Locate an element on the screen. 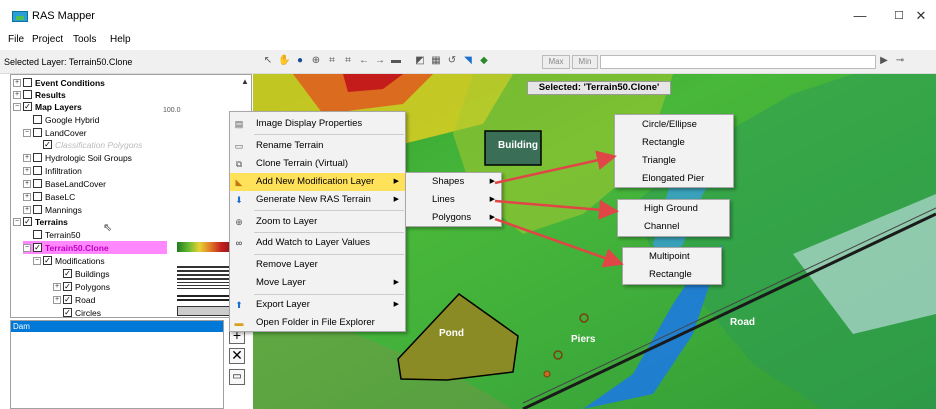 Image resolution: width=936 pixels, height=409 pixels. zoom-extent-icon: ⌗ is located at coordinates (348, 61).